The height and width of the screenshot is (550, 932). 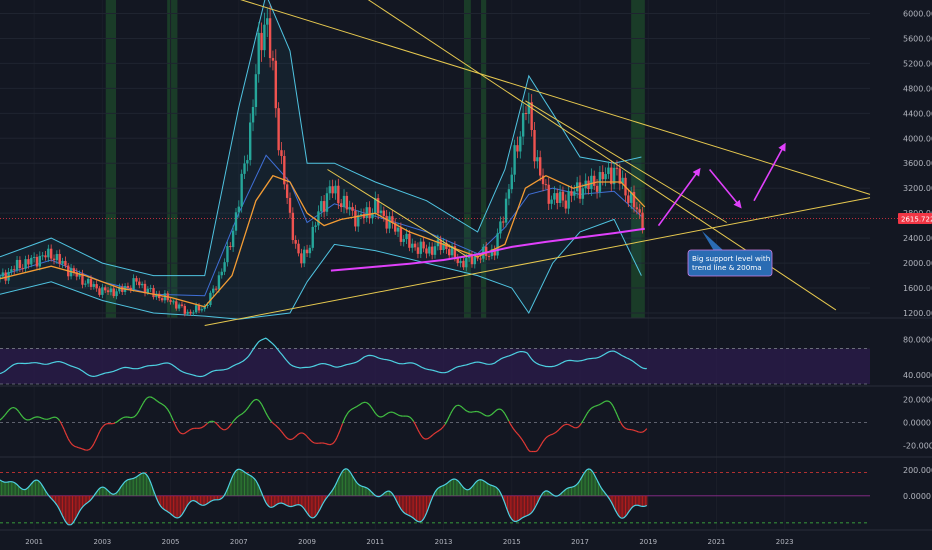 What do you see at coordinates (444, 542) in the screenshot?
I see `year-tick-6: 2013` at bounding box center [444, 542].